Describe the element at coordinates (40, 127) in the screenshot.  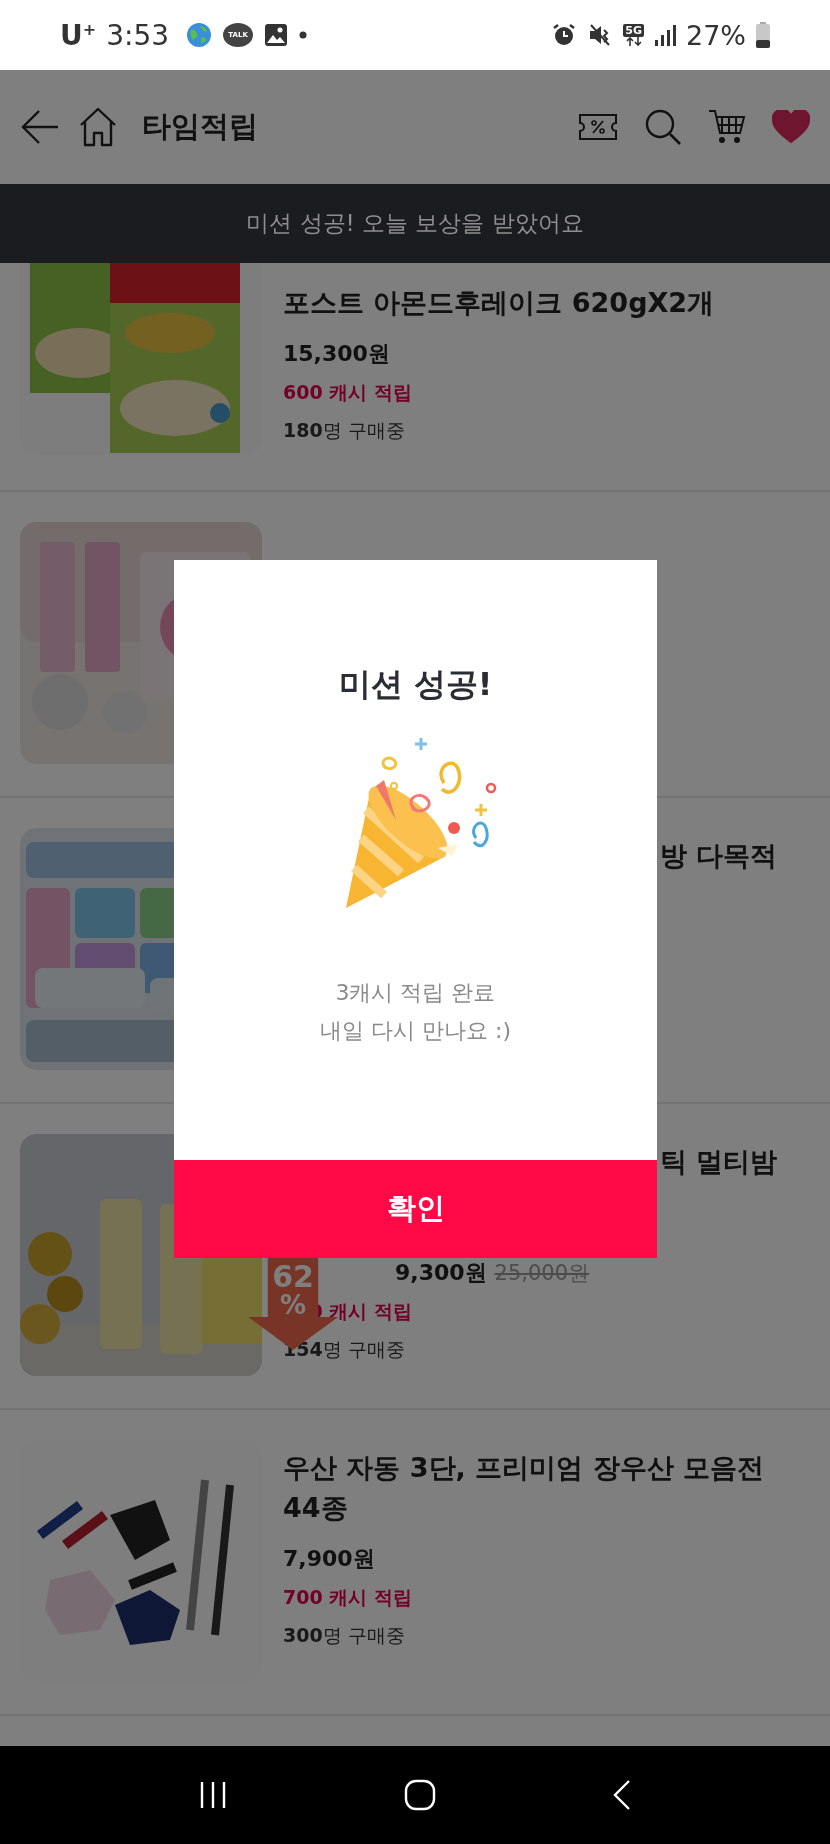
I see `back-arrow-icon` at that location.